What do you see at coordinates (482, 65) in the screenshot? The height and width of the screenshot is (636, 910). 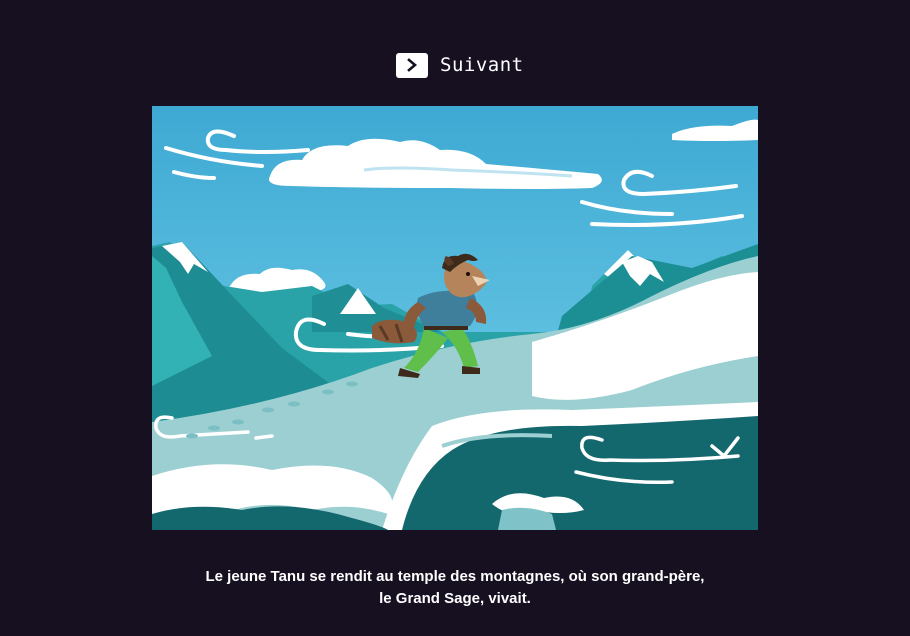 I see `next-label: Suivant` at bounding box center [482, 65].